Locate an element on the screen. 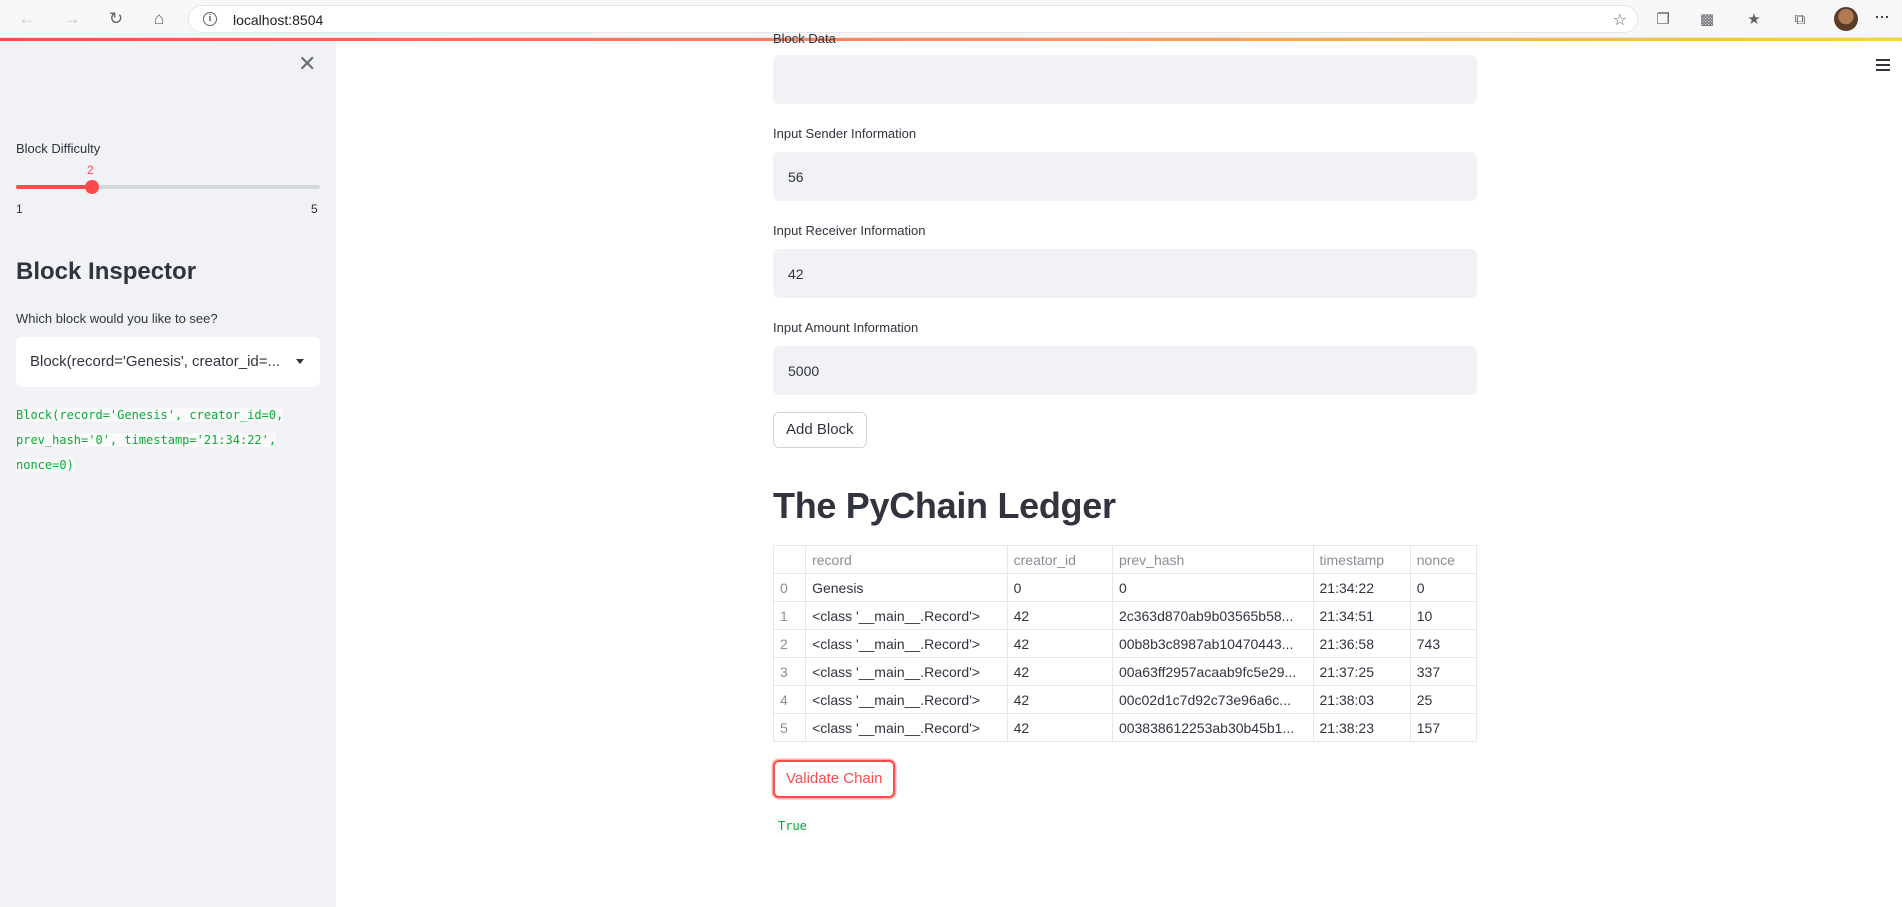  row-index: 4 is located at coordinates (789, 699).